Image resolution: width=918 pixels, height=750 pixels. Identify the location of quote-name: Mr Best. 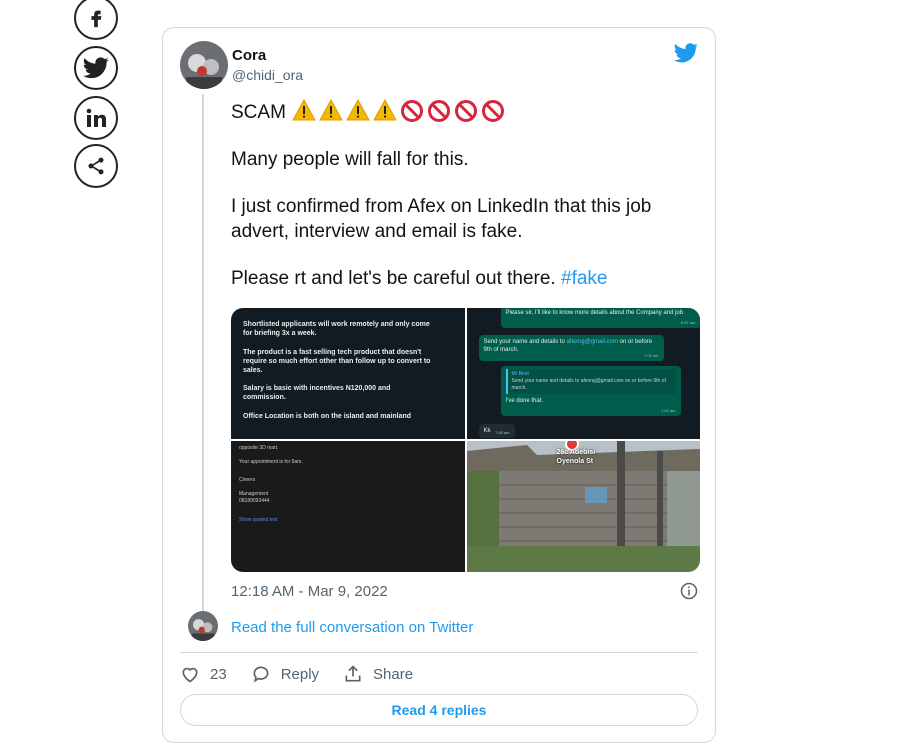
(520, 374).